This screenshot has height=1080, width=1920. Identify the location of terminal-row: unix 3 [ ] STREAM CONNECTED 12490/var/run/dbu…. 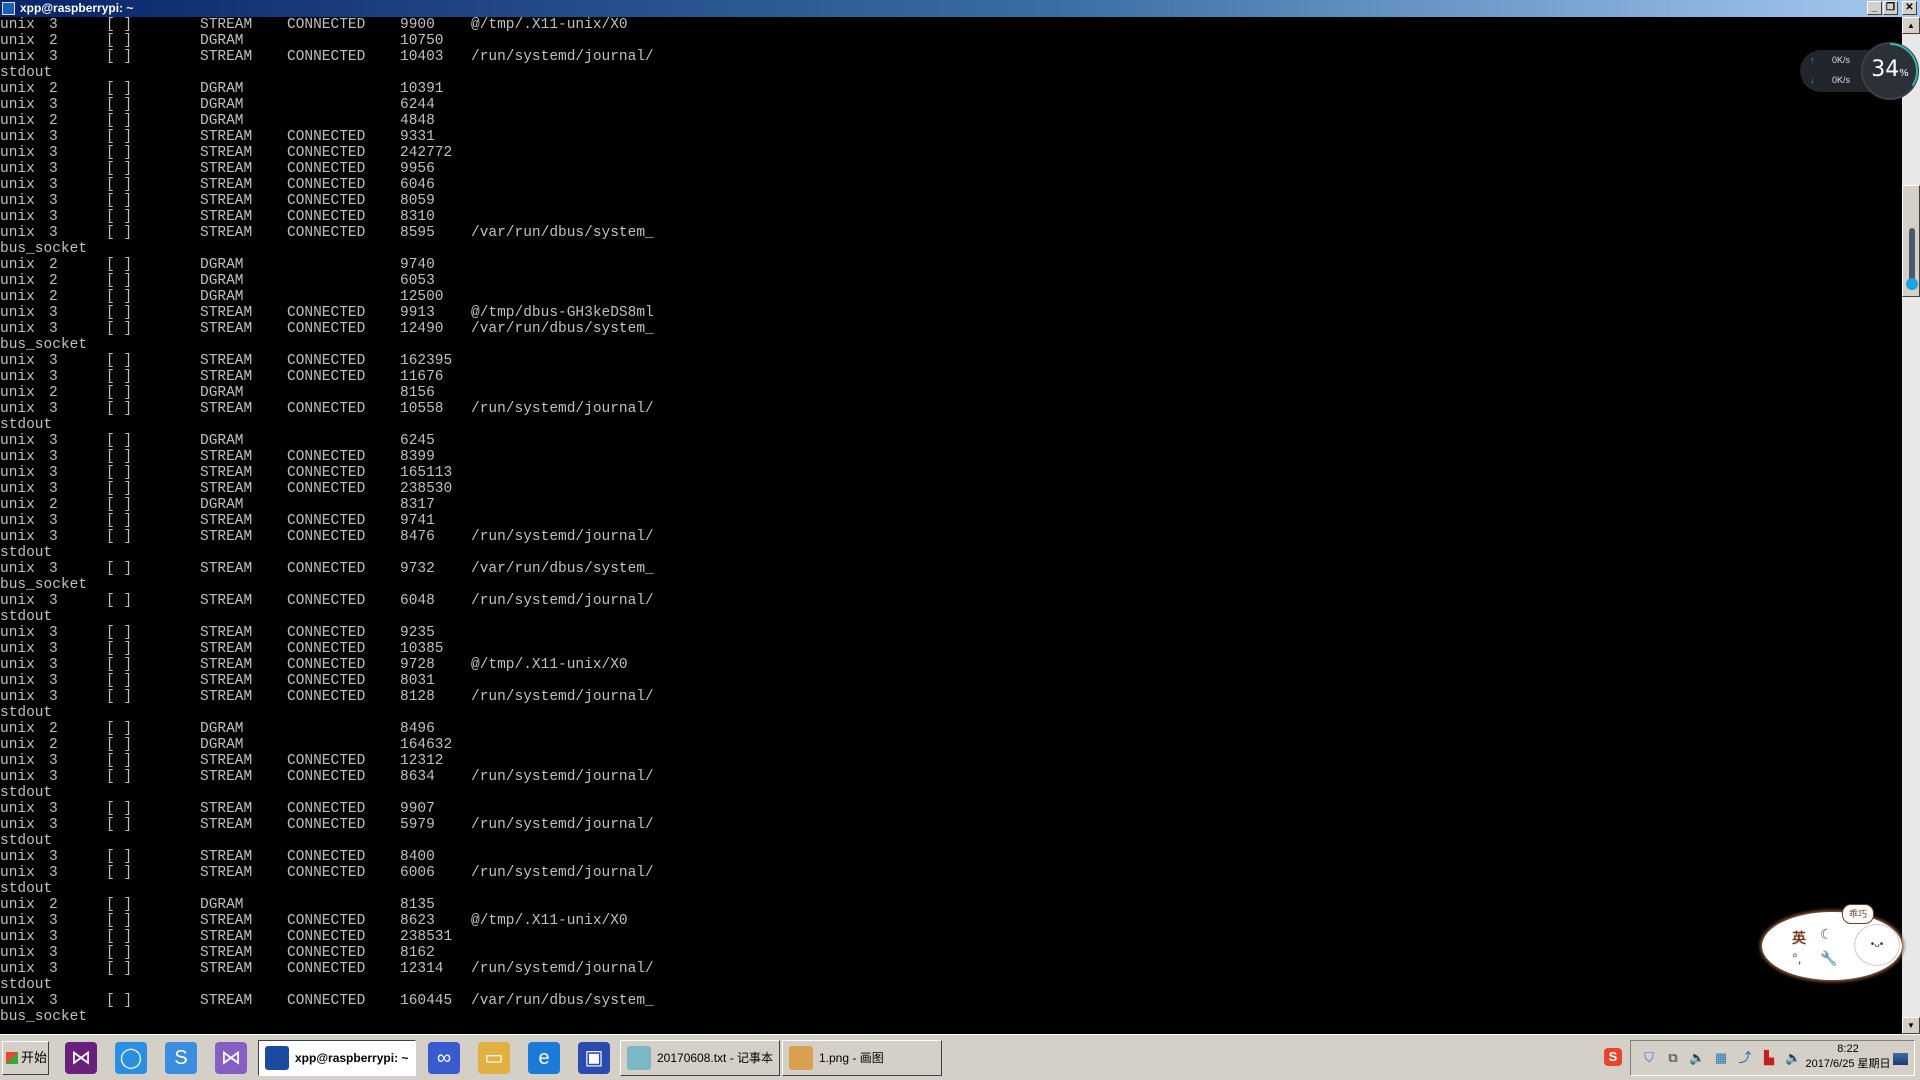
(951, 329).